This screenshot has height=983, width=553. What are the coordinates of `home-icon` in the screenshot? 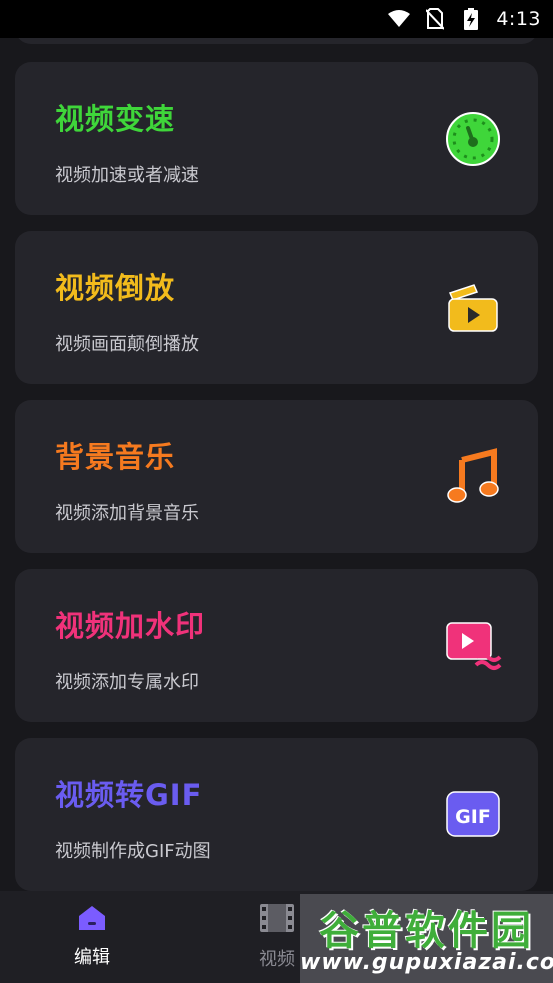 It's located at (92, 920).